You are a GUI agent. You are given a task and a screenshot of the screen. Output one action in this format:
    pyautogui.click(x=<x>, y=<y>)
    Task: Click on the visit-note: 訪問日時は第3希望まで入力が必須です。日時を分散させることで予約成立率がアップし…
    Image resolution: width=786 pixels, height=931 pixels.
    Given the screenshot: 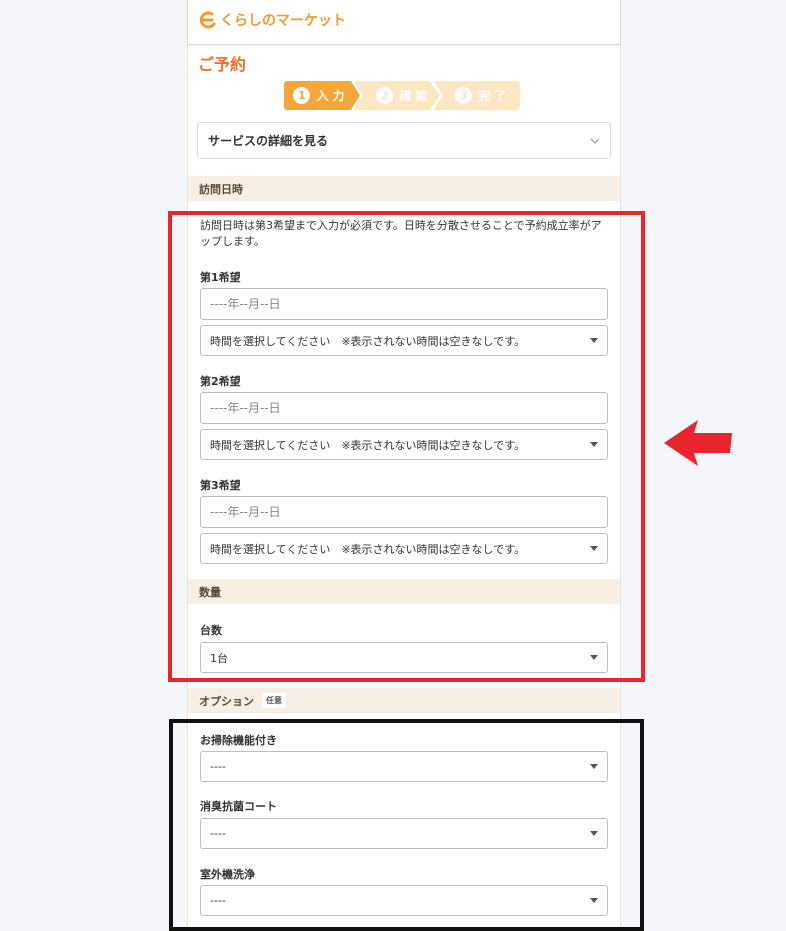 What is the action you would take?
    pyautogui.click(x=401, y=233)
    